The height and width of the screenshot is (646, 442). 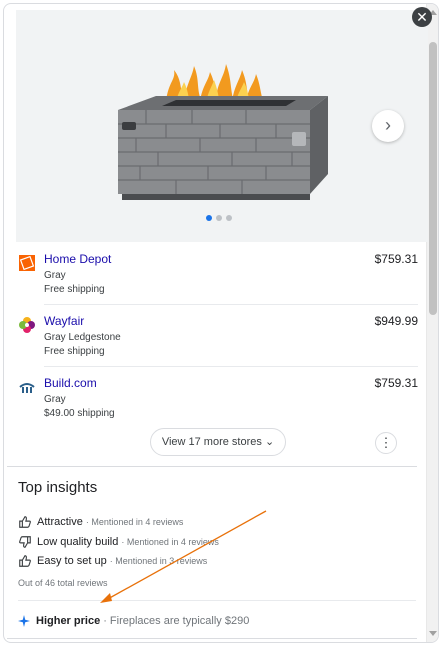 I want to click on total-reviews: Out of 46 total reviews, so click(x=63, y=583).